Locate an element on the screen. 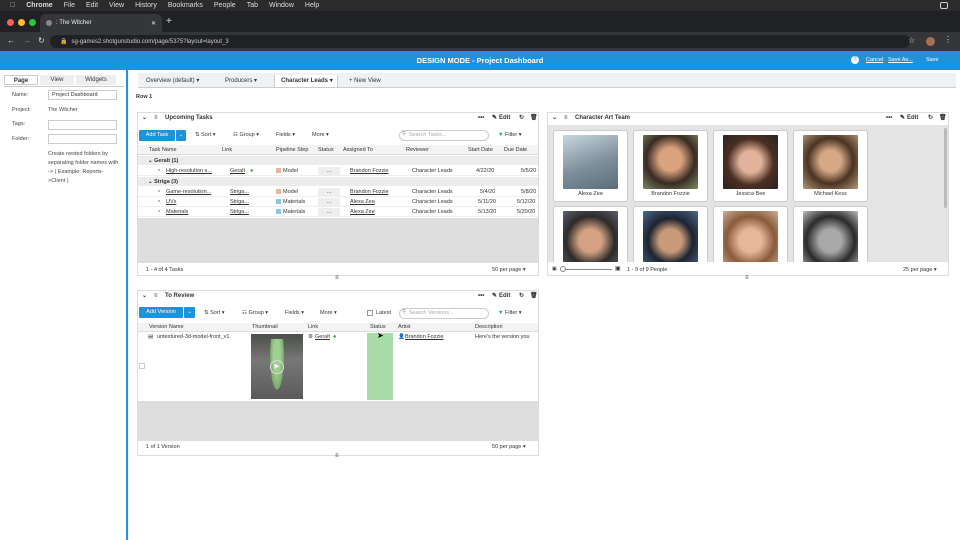 The image size is (960, 540). browser-menu-icon: ⋮ is located at coordinates (948, 39).